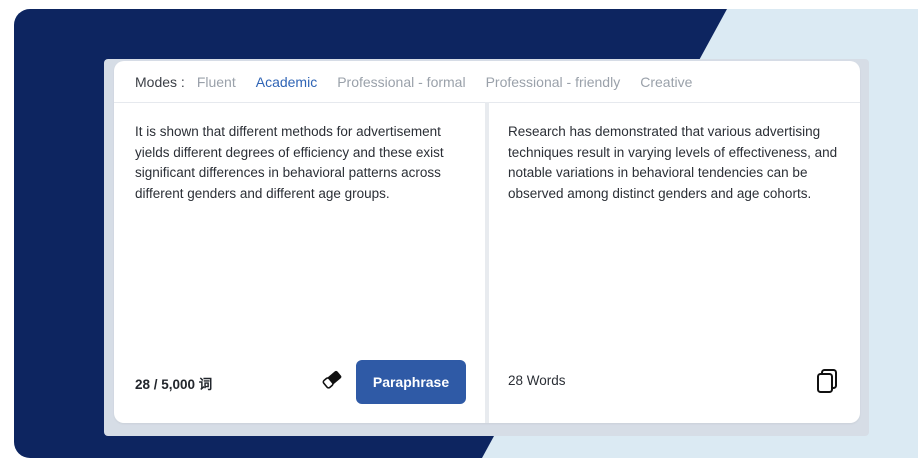 This screenshot has height=458, width=918. What do you see at coordinates (553, 82) in the screenshot?
I see `mode-professional-friendly: Professional - friendly` at bounding box center [553, 82].